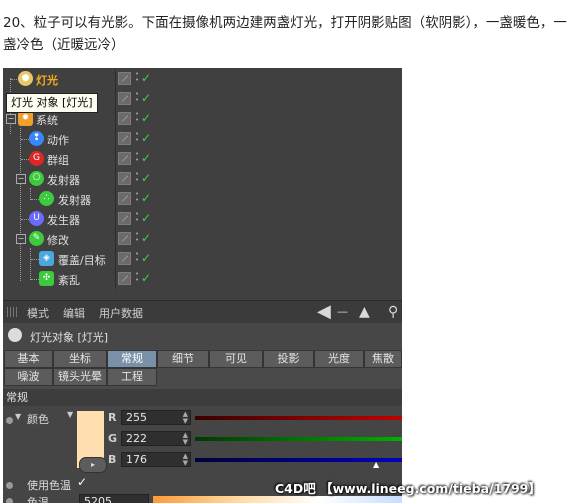  Describe the element at coordinates (288, 359) in the screenshot. I see `tab-shadow: 投影` at that location.